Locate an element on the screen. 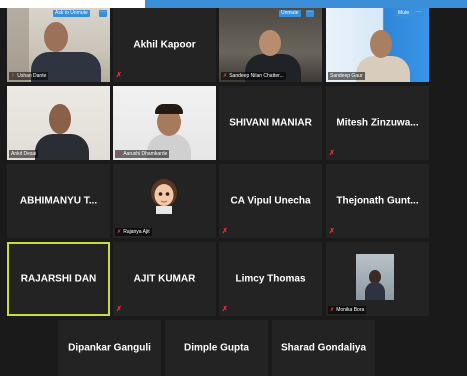 This screenshot has height=376, width=467. video-tile-limcy-thomas: Limcy Thomas ✗ is located at coordinates (270, 279).